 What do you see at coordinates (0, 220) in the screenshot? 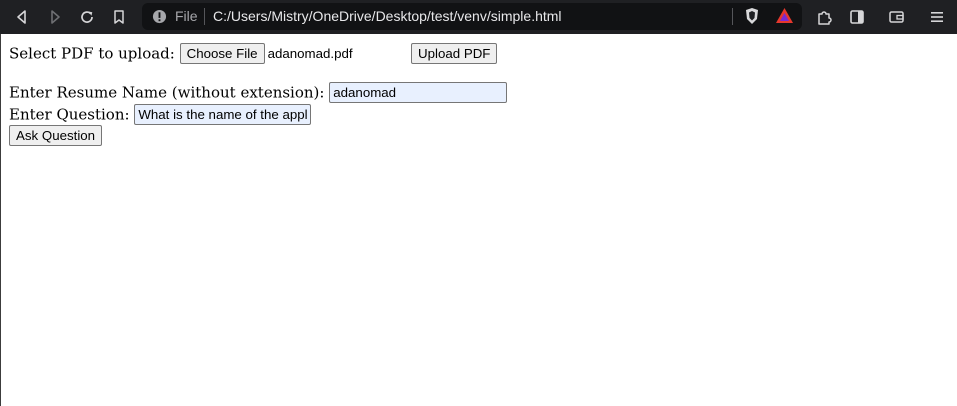
I see `page-border` at bounding box center [0, 220].